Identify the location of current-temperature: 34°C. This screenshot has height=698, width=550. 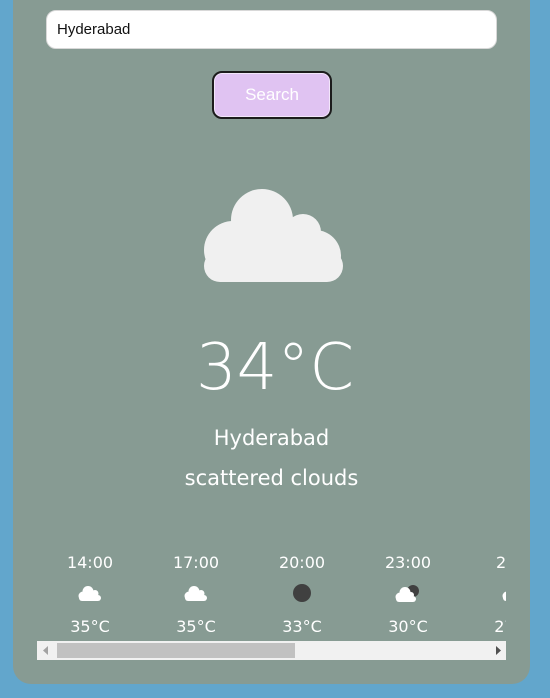
(275, 368).